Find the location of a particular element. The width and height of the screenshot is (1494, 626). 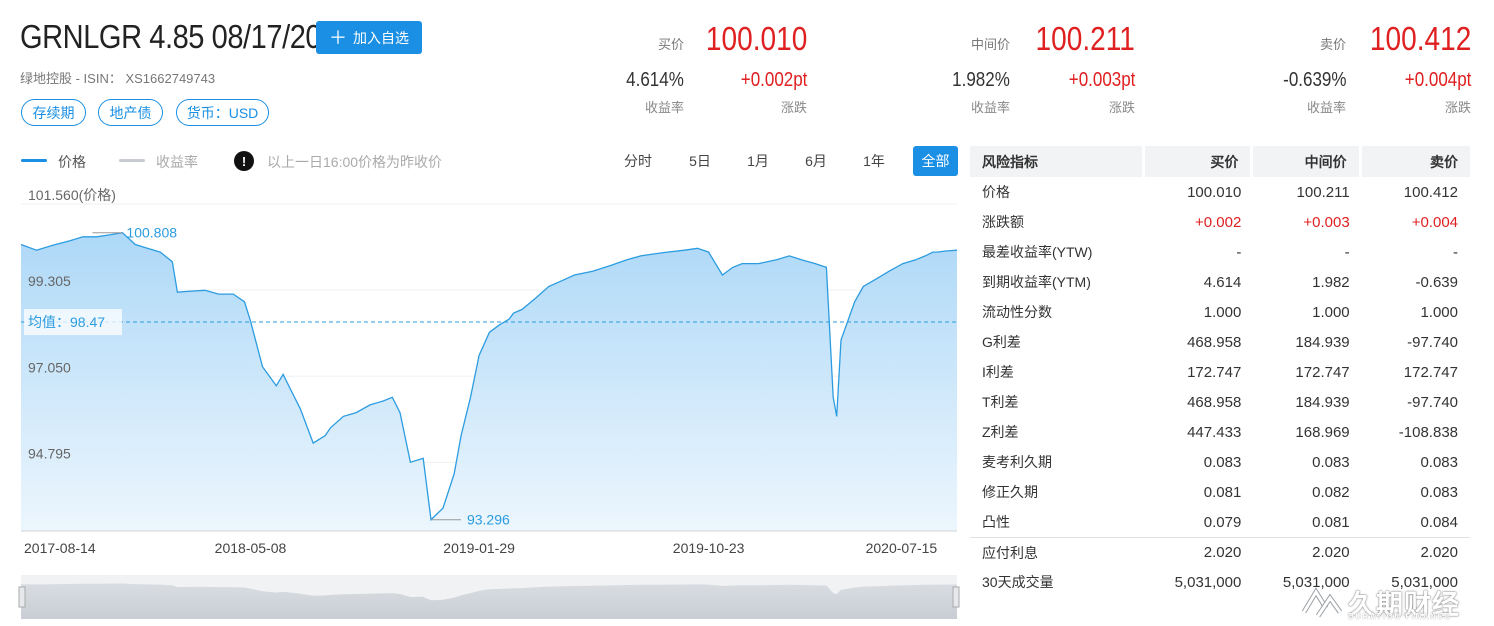

header-metric: 风险指标 is located at coordinates (1057, 161).